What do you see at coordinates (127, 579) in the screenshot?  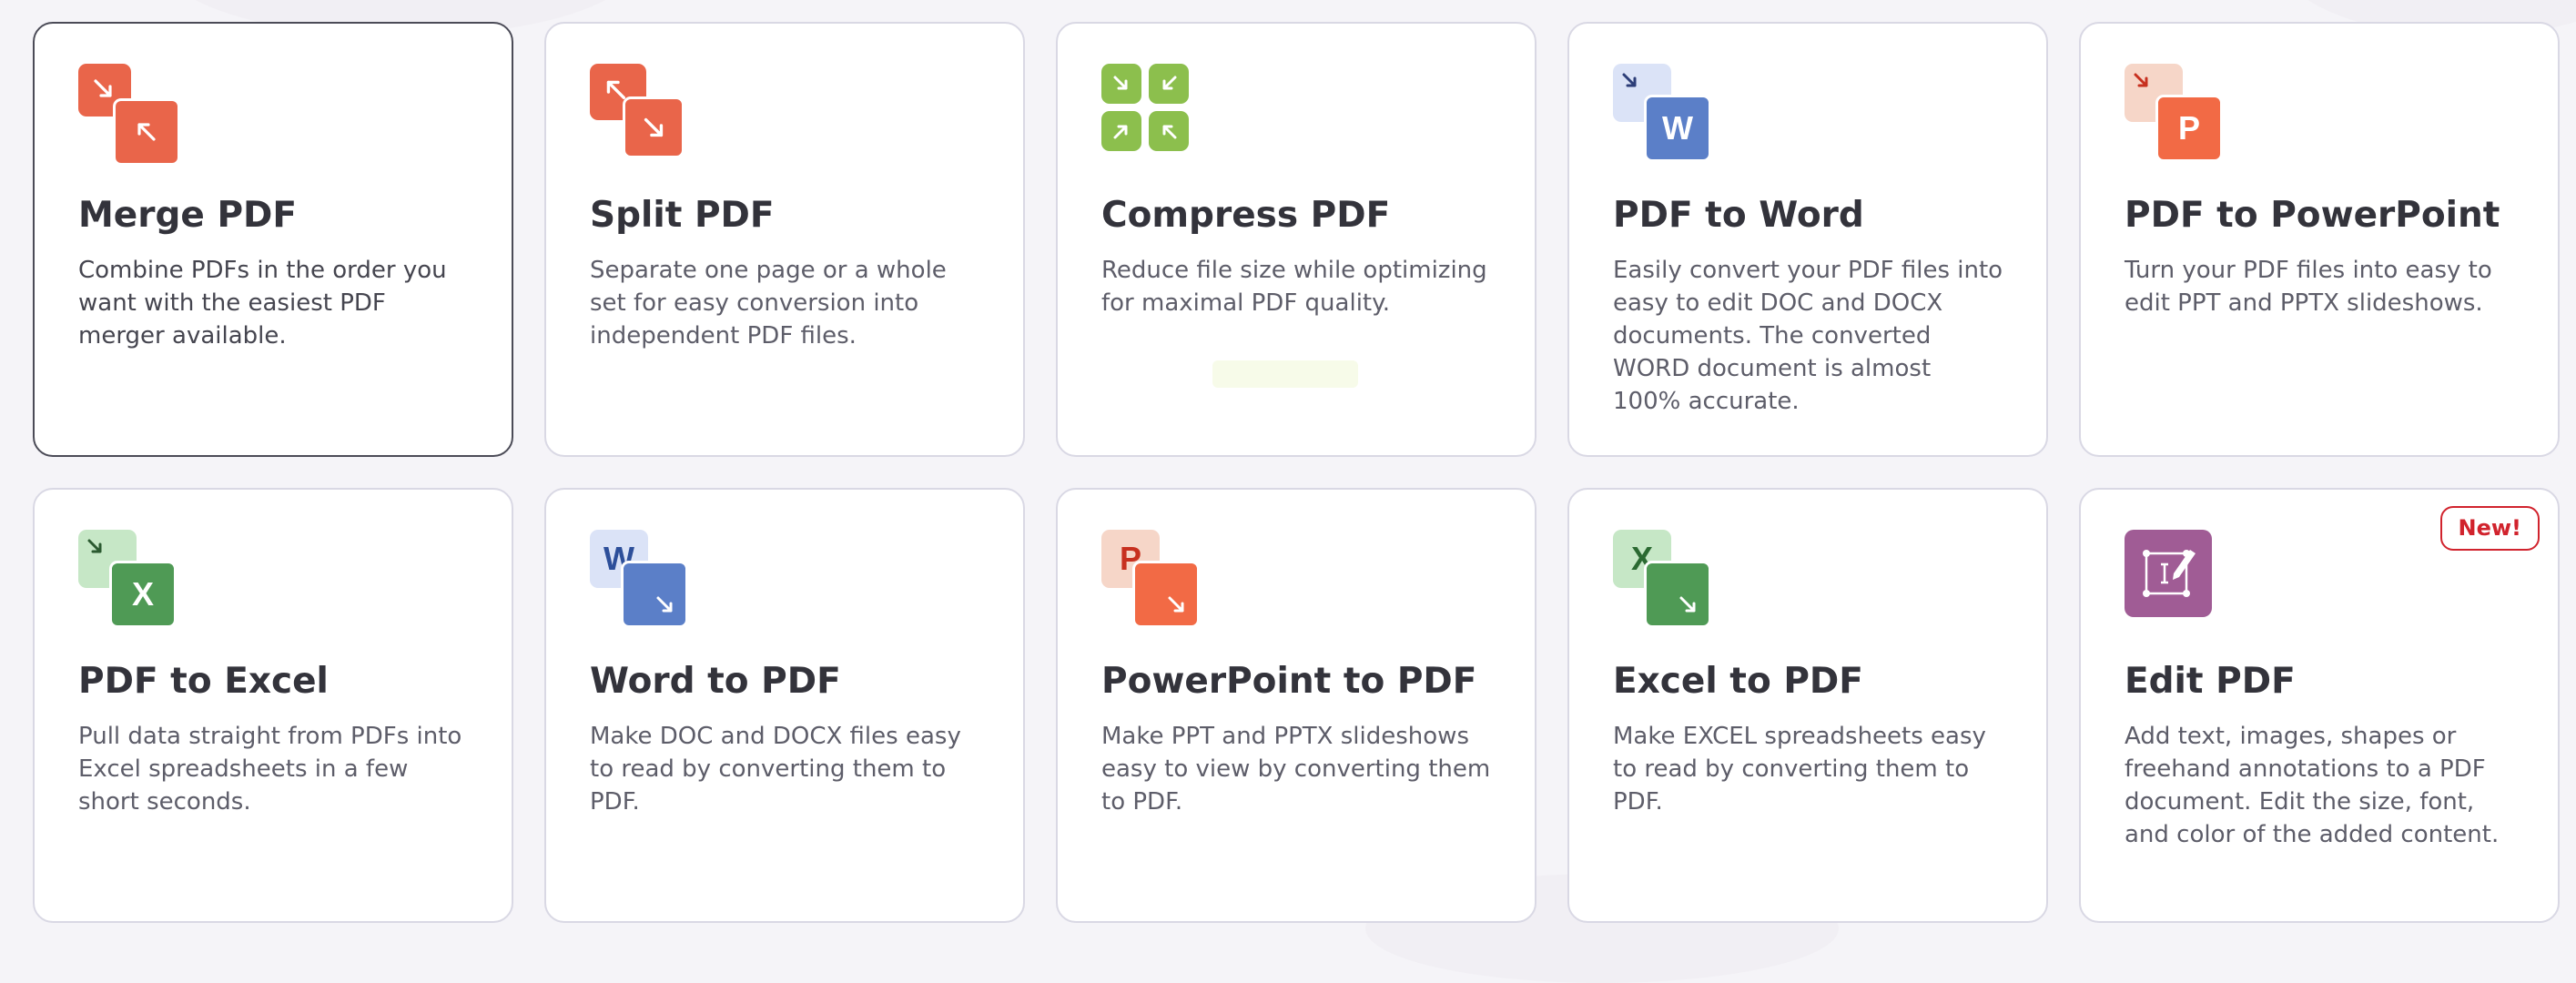 I see `pdf-to-excel-icon: X` at bounding box center [127, 579].